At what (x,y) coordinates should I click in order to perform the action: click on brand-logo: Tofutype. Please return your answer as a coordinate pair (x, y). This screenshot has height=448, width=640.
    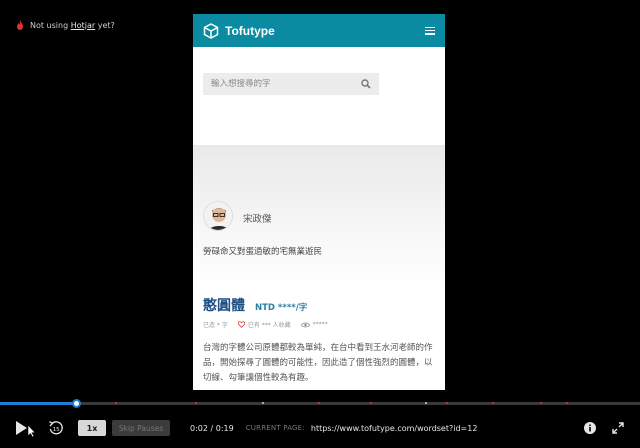
    Looking at the image, I should click on (239, 30).